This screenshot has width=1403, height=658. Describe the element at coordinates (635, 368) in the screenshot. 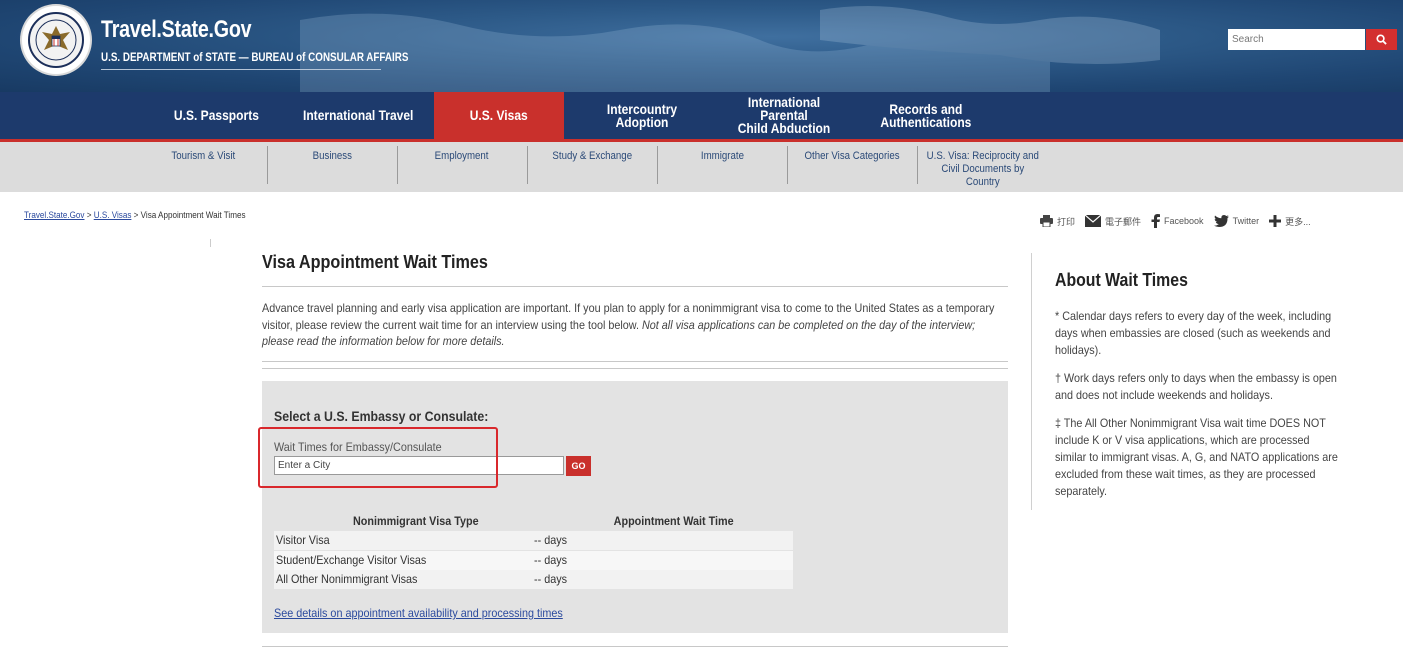

I see `intro-divider-bottom` at that location.